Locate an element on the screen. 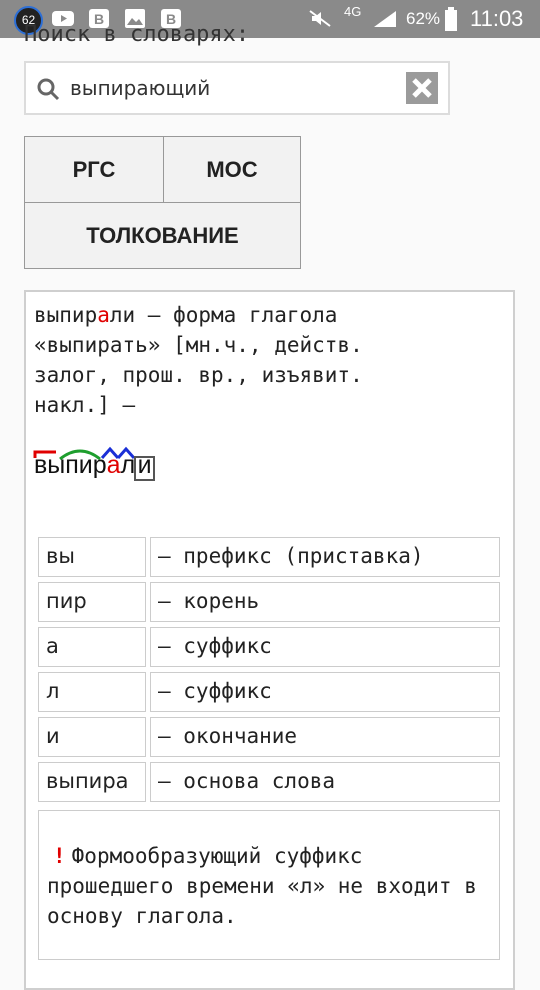  table-row: пир – корень is located at coordinates (270, 603).